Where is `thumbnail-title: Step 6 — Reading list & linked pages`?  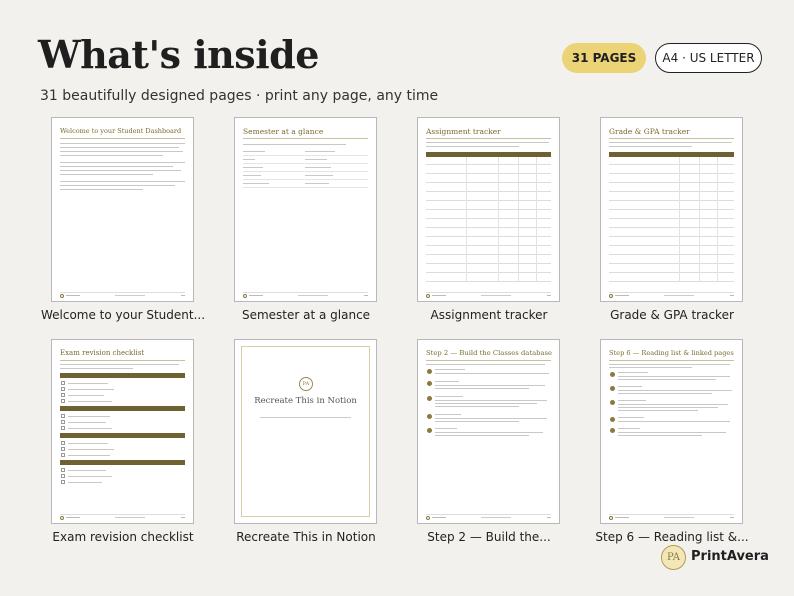 thumbnail-title: Step 6 — Reading list & linked pages is located at coordinates (671, 353).